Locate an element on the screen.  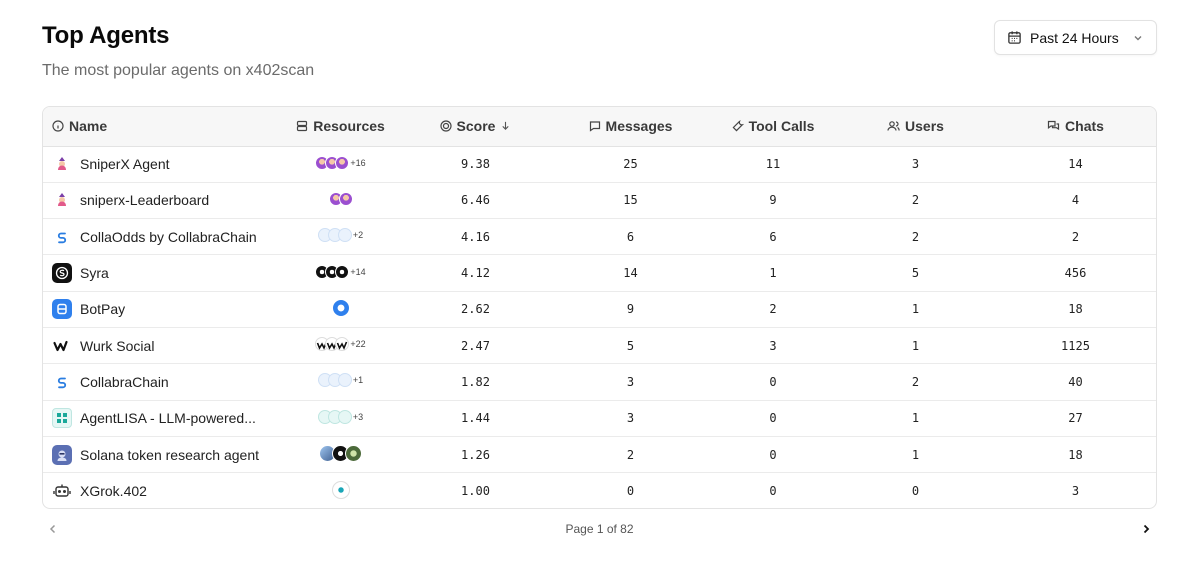
column-header-tool-calls: Tool Calls is located at coordinates (773, 126).